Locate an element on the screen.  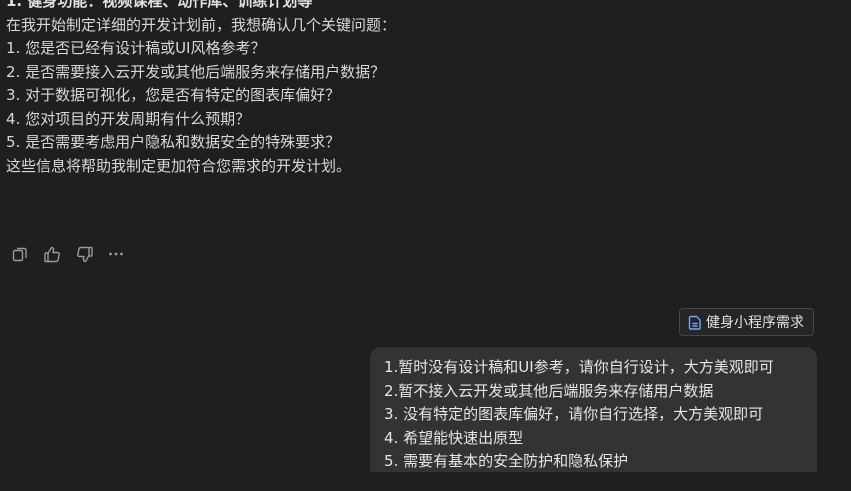
assistant-message-line: 这些信息将帮助我制定更加符合您需求的开发计划。 is located at coordinates (179, 165).